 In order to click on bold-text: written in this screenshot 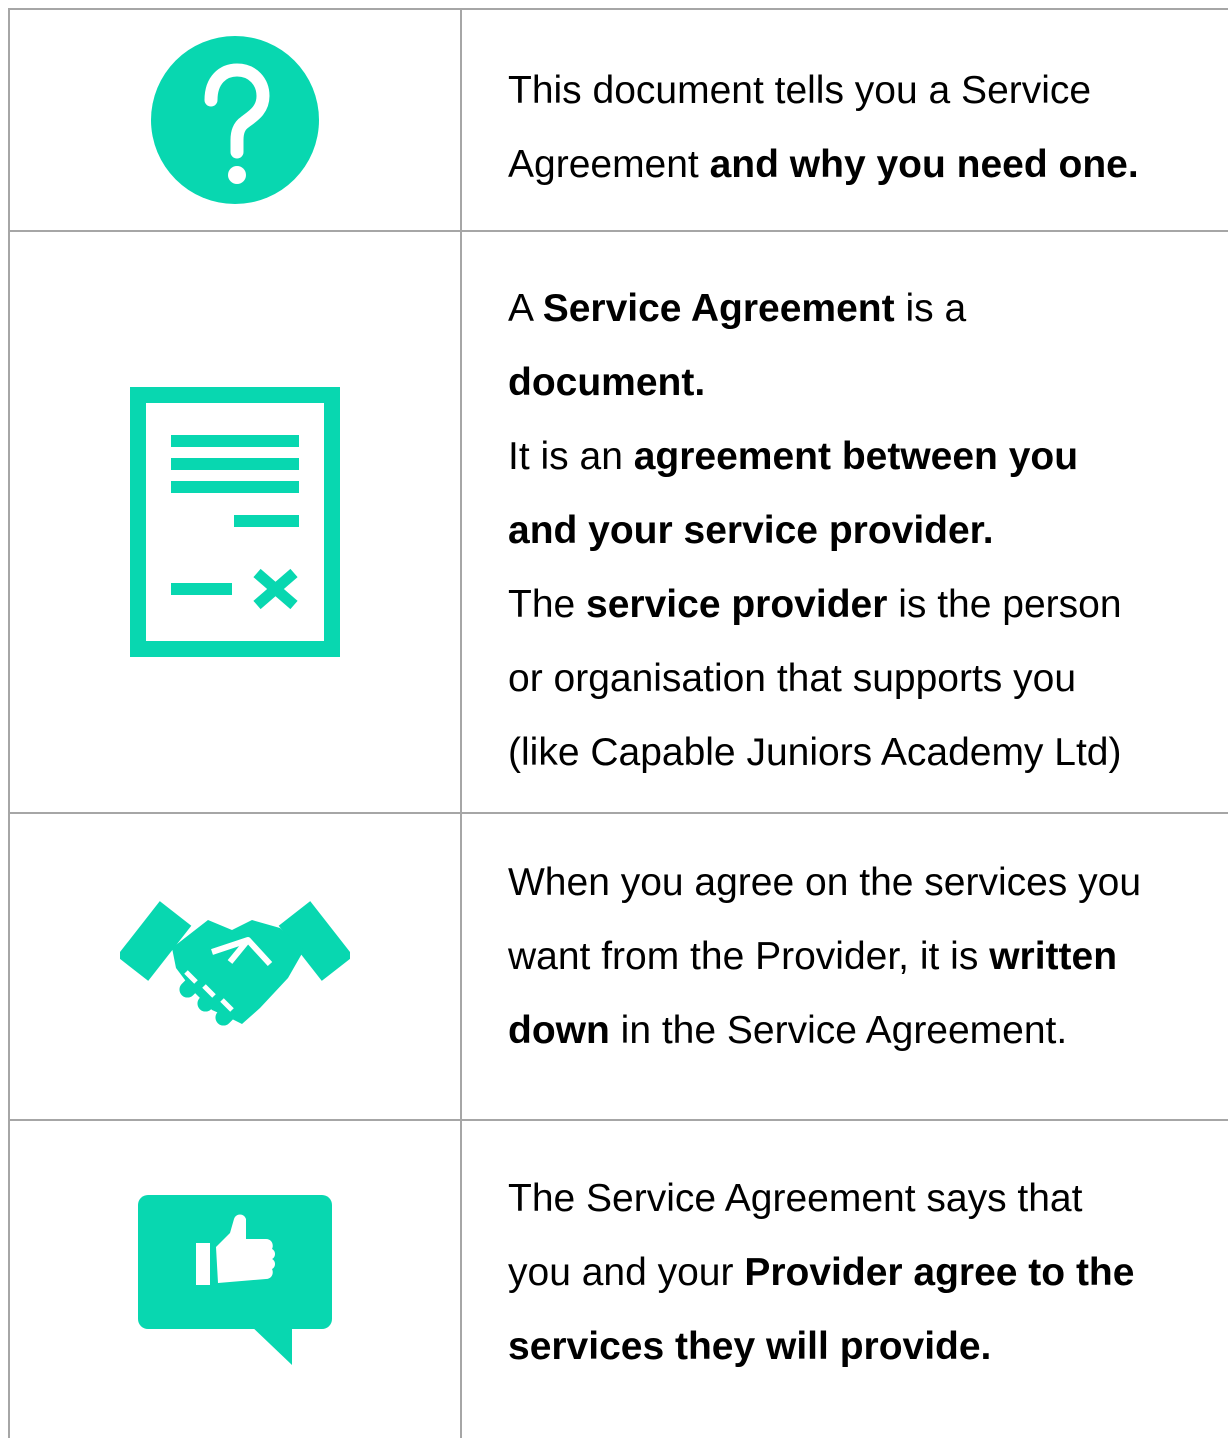, I will do `click(1053, 956)`.